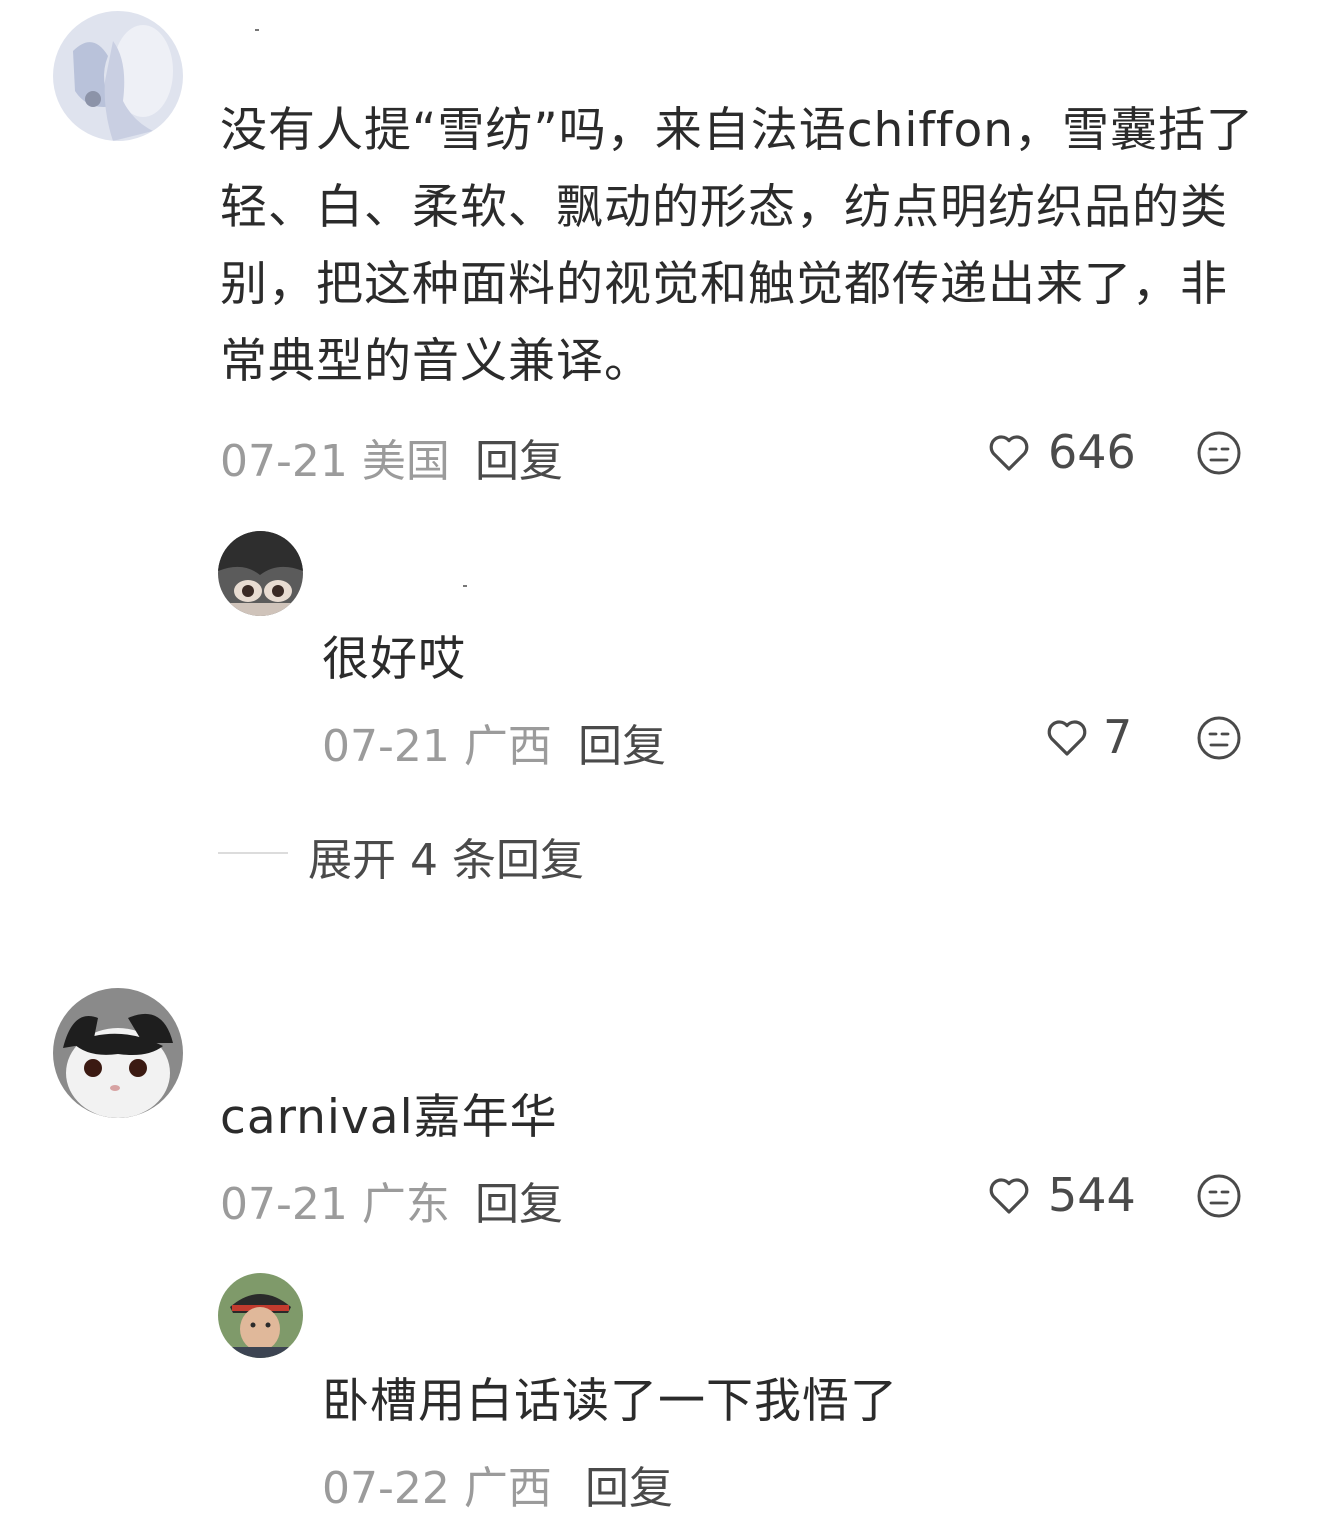  What do you see at coordinates (253, 853) in the screenshot?
I see `expand-divider` at bounding box center [253, 853].